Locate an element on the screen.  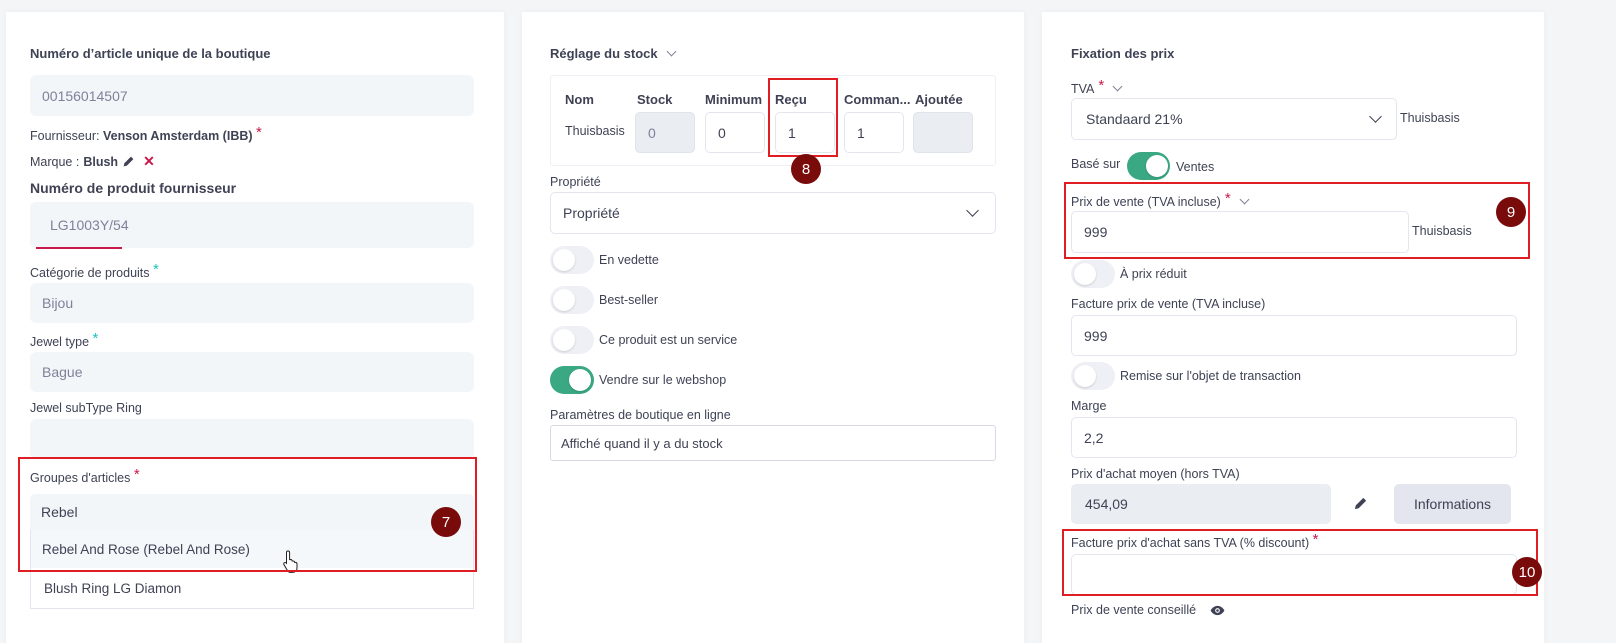
brand-row: Marque : Blush ✕ is located at coordinates (92, 161).